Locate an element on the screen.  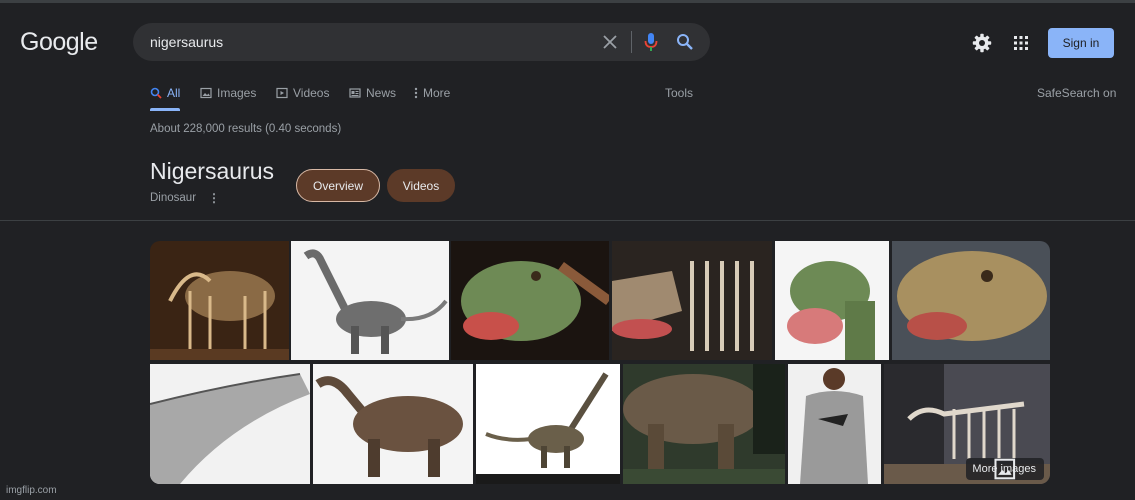
tab-images: Images is located at coordinates (228, 93).